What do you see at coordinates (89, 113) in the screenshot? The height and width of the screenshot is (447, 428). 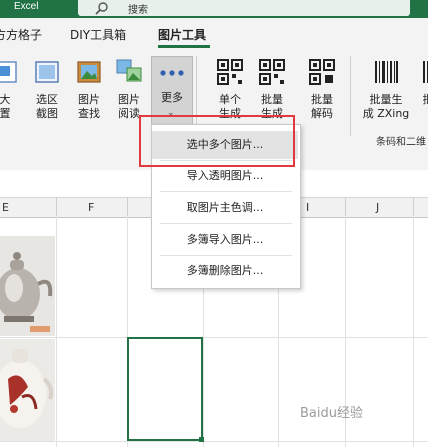 I see `button-label: 查找` at bounding box center [89, 113].